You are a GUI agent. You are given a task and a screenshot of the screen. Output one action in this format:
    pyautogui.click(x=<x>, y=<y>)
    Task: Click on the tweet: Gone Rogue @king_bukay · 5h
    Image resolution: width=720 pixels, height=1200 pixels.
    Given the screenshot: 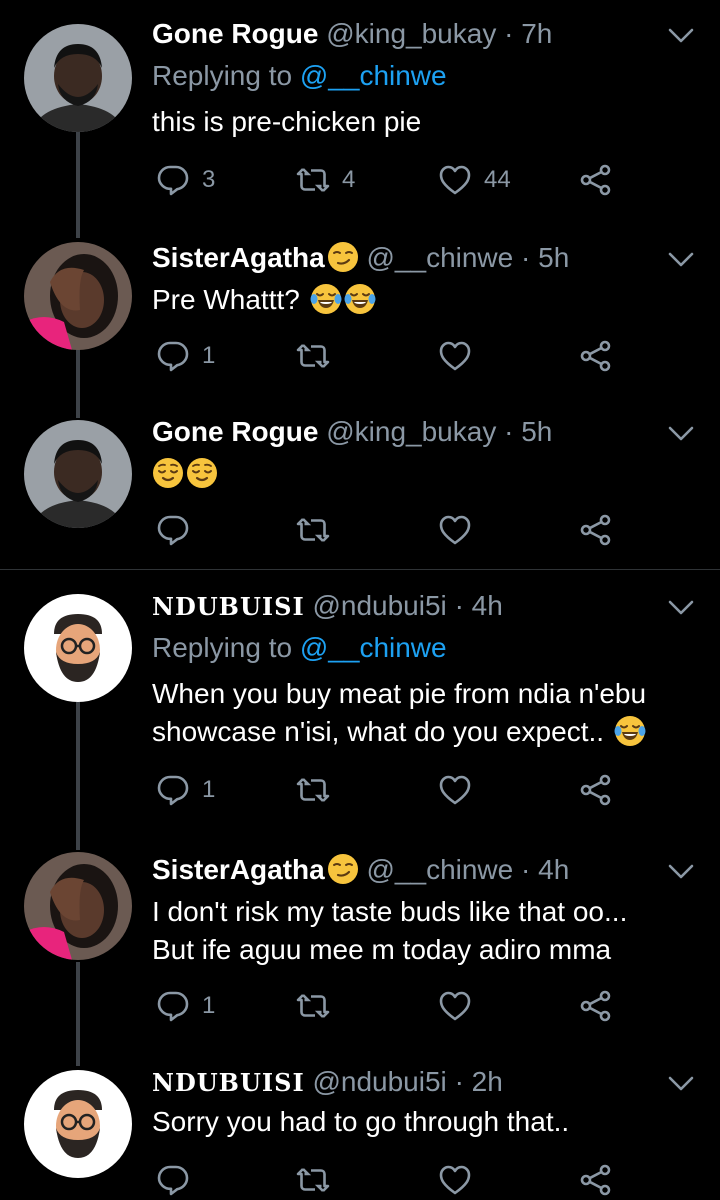 What is the action you would take?
    pyautogui.click(x=360, y=489)
    